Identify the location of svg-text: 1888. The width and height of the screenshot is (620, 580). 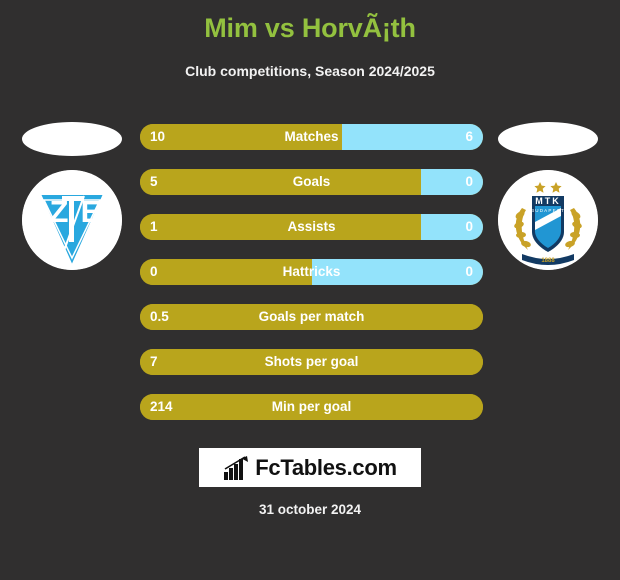
(548, 261).